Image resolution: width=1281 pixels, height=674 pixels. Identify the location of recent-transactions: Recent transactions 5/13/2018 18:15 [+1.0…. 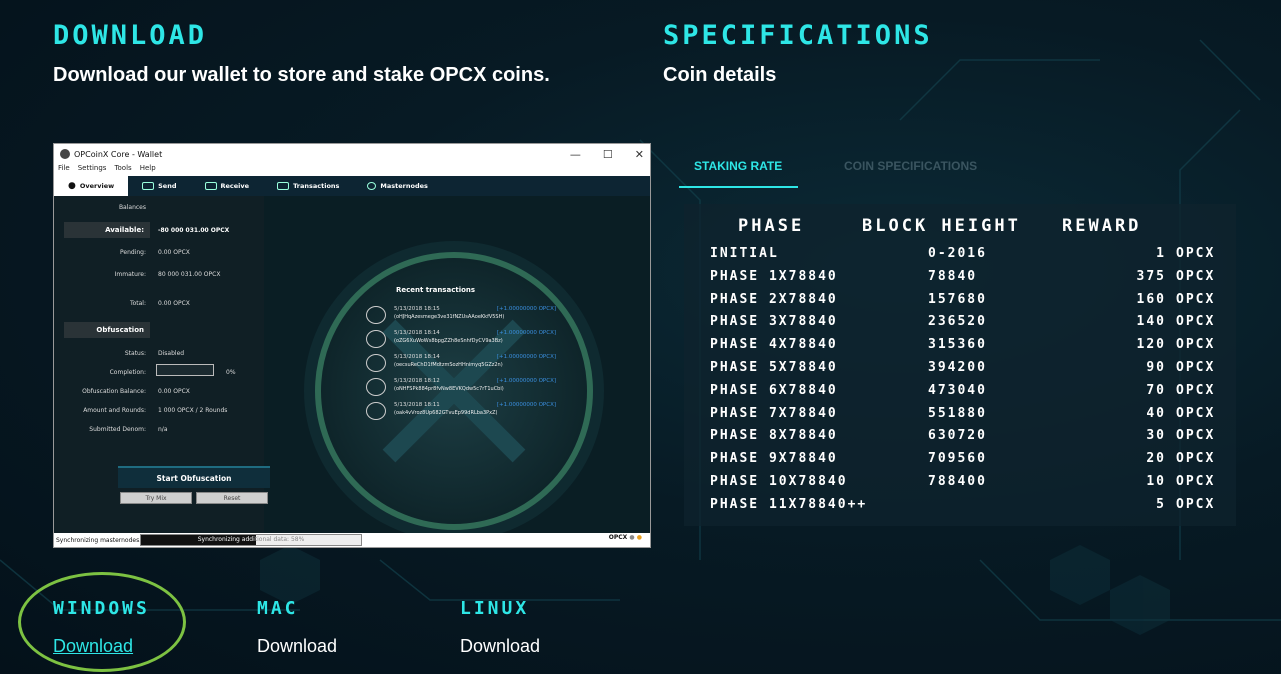
(461, 355).